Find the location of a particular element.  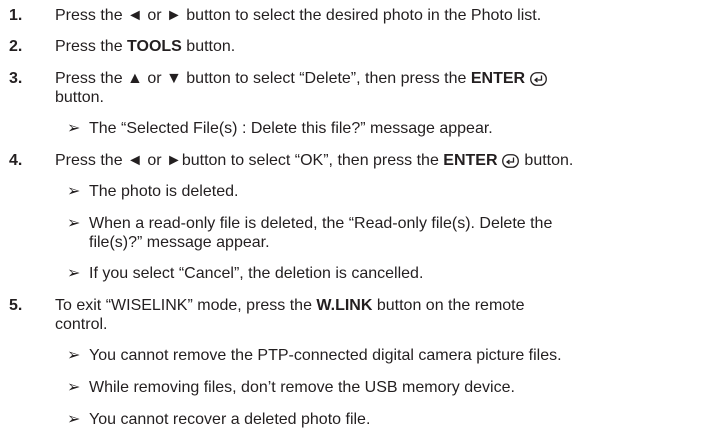

step-number: 4. is located at coordinates (16, 160).